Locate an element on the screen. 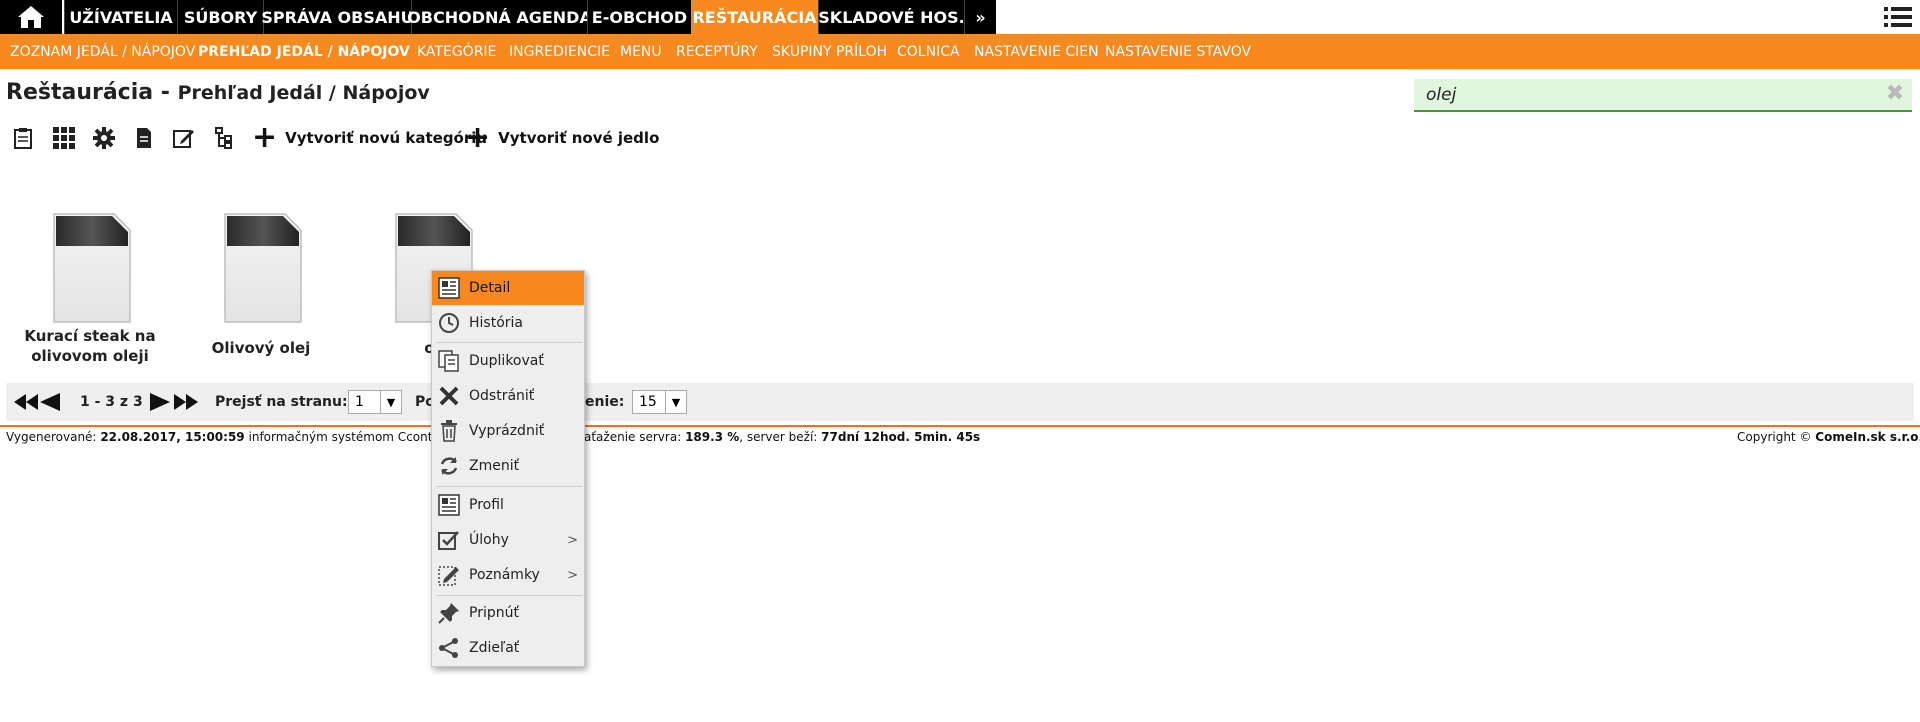 Image resolution: width=1920 pixels, height=722 pixels. per-page-select: 15 ▼ is located at coordinates (659, 402).